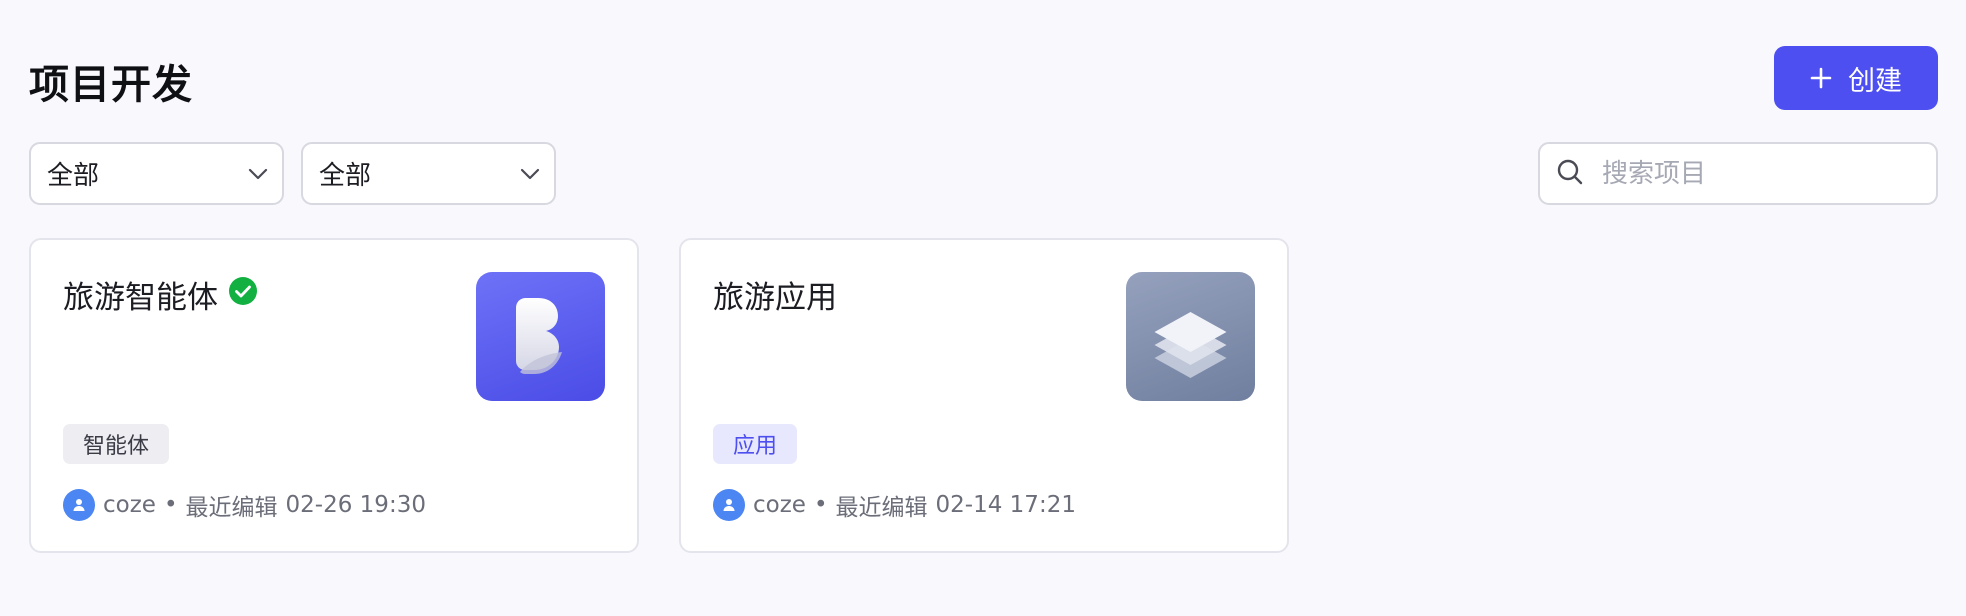 The width and height of the screenshot is (1966, 616). What do you see at coordinates (1821, 78) in the screenshot?
I see `plus-icon` at bounding box center [1821, 78].